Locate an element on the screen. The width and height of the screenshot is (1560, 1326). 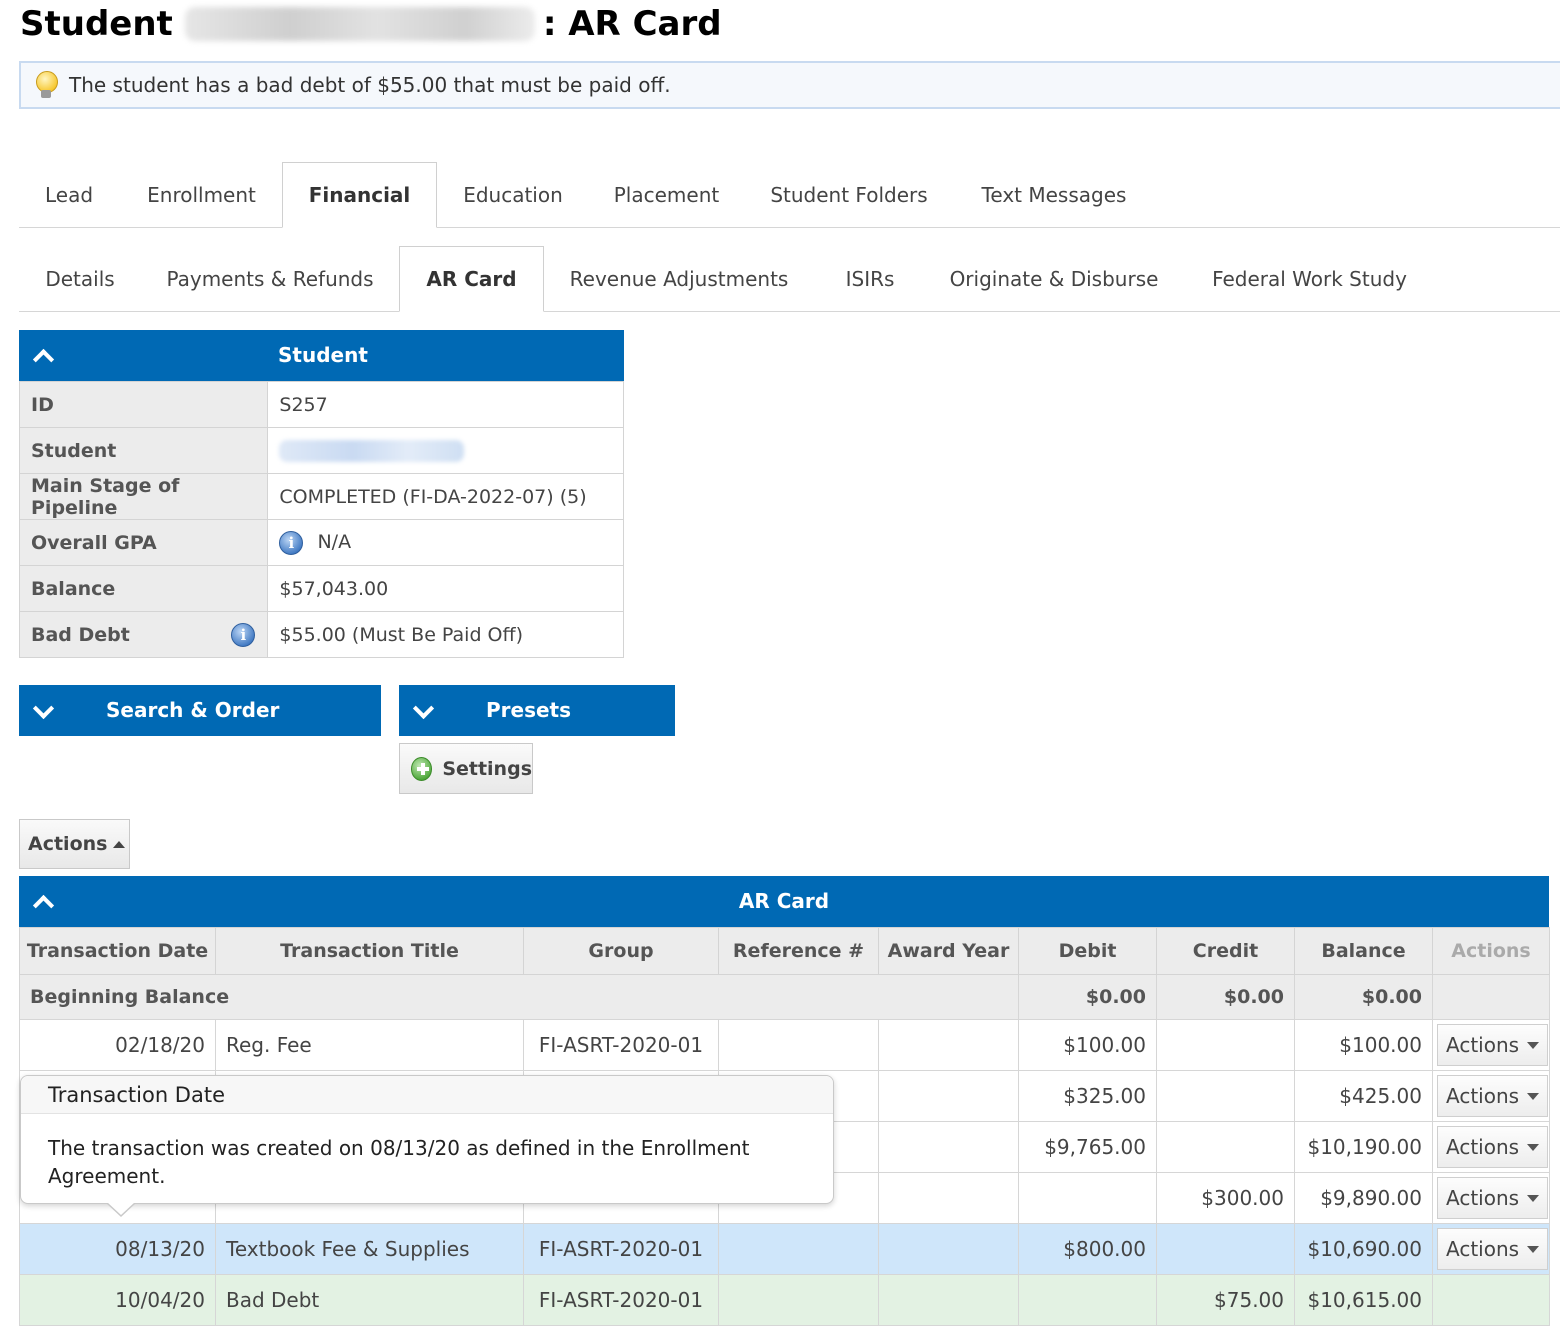
transaction-balance: $9,890.00 is located at coordinates (1363, 1198).